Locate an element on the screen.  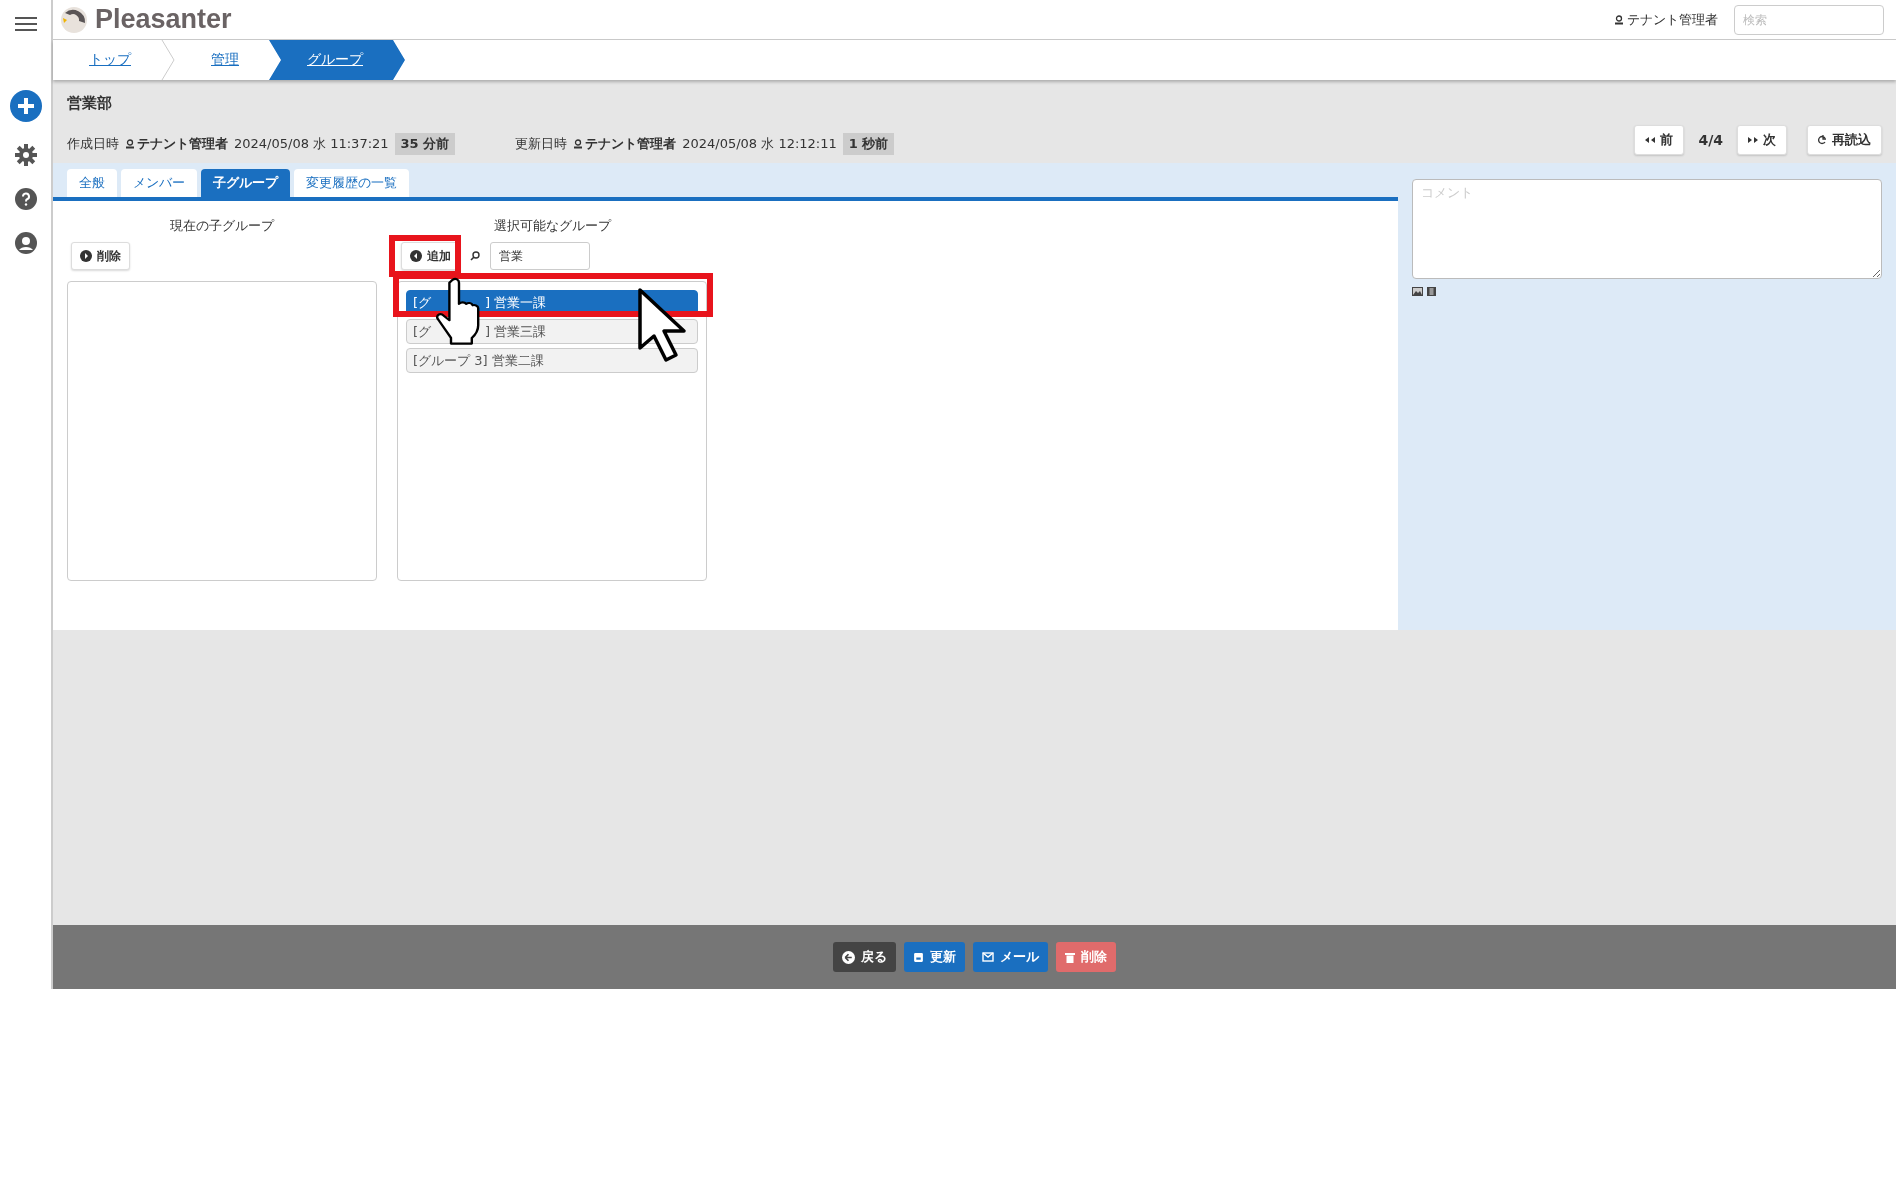
record-position: 4/4 is located at coordinates (1710, 140).